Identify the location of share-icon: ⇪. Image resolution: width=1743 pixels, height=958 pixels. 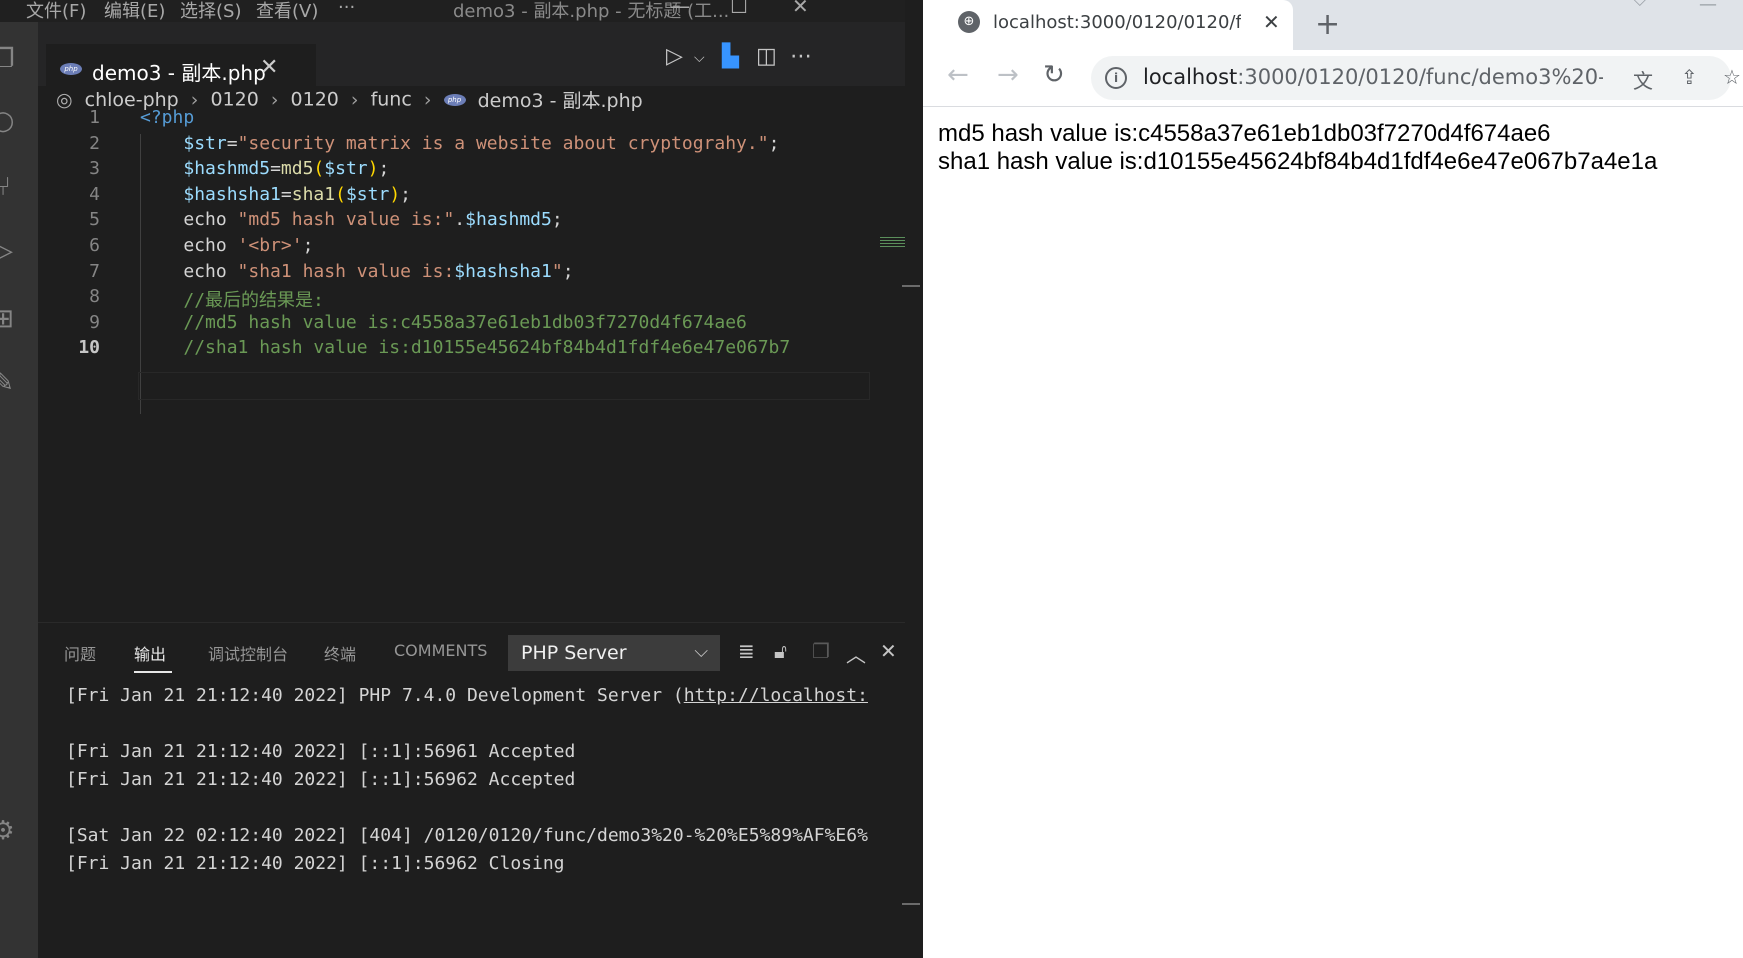
(1689, 77).